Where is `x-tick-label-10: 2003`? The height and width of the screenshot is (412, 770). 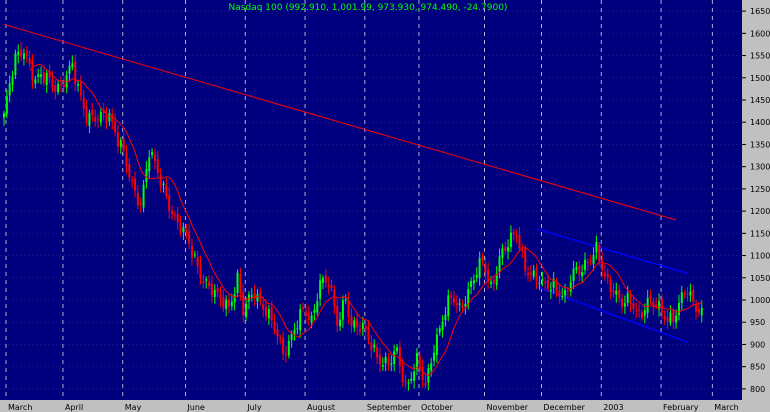 x-tick-label-10: 2003 is located at coordinates (613, 407).